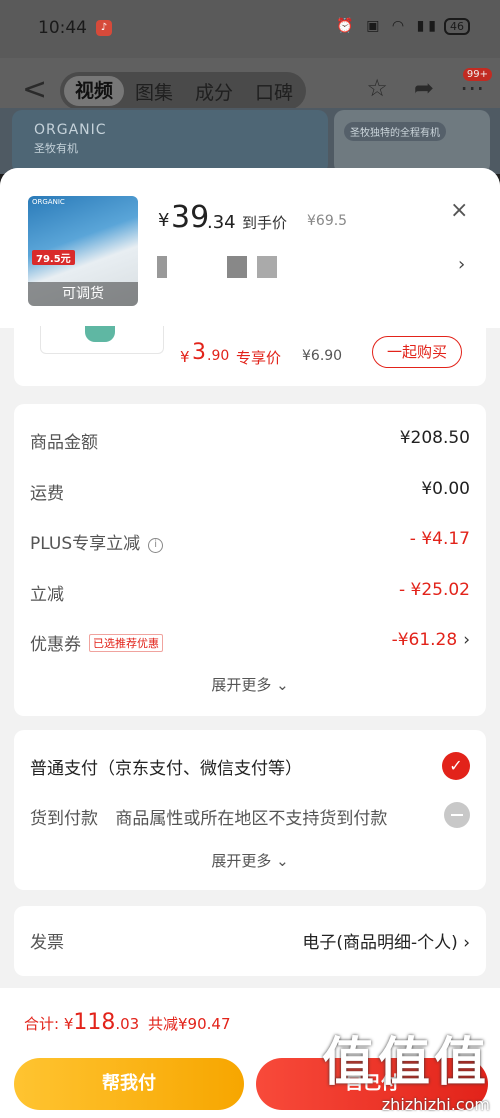 This screenshot has height=1118, width=500. I want to click on payment-cod: 货到付款 商品属性或所在地区不支持货到付款, so click(250, 815).